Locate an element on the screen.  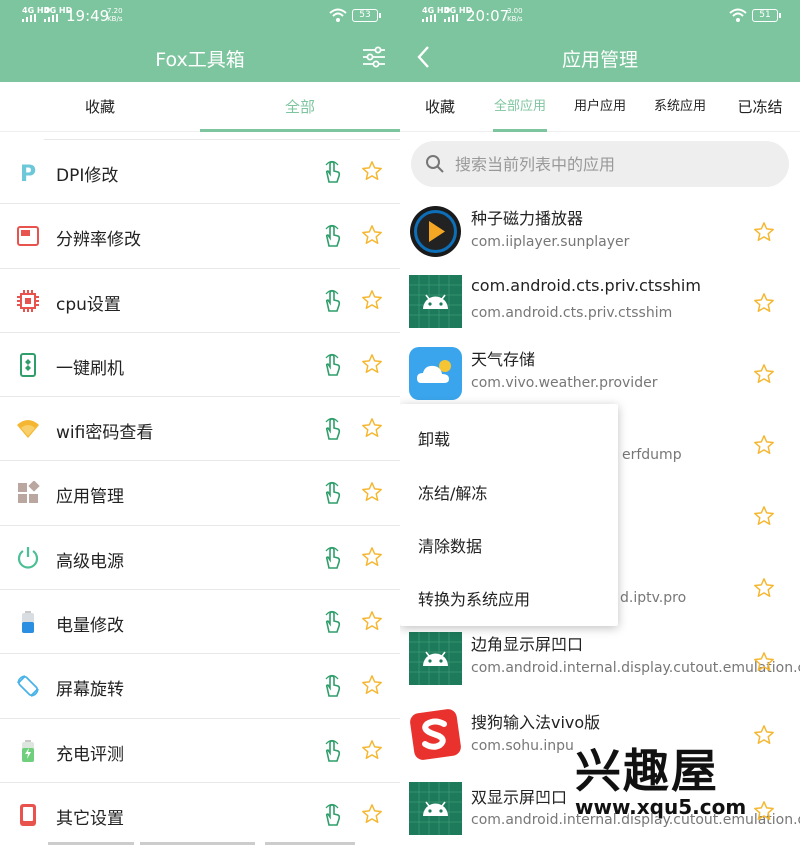
app-name: 边角显示屏凹口 is located at coordinates (527, 644).